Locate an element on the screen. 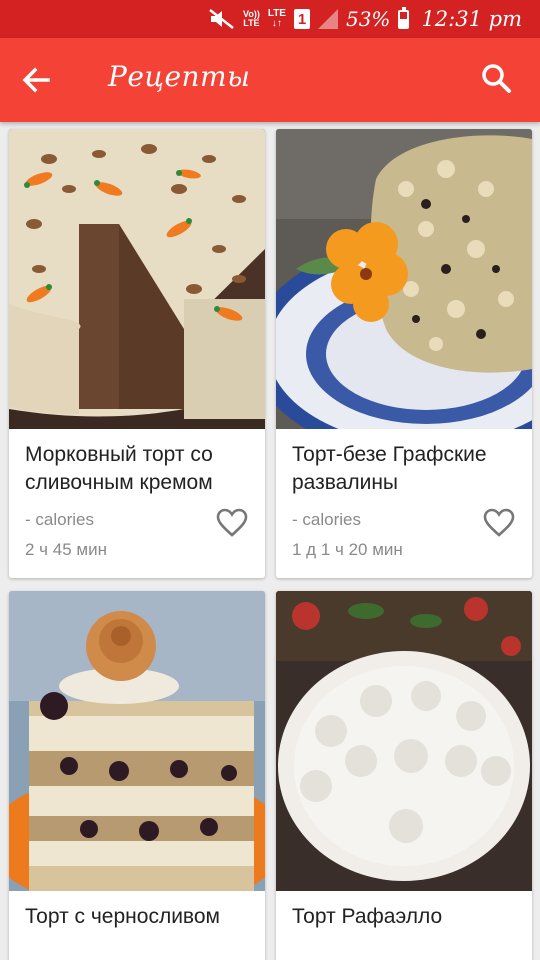 The image size is (540, 960). status-bar: Vo)) LTE LTE ↓↑ 1 53% 12:31 pm is located at coordinates (270, 19).